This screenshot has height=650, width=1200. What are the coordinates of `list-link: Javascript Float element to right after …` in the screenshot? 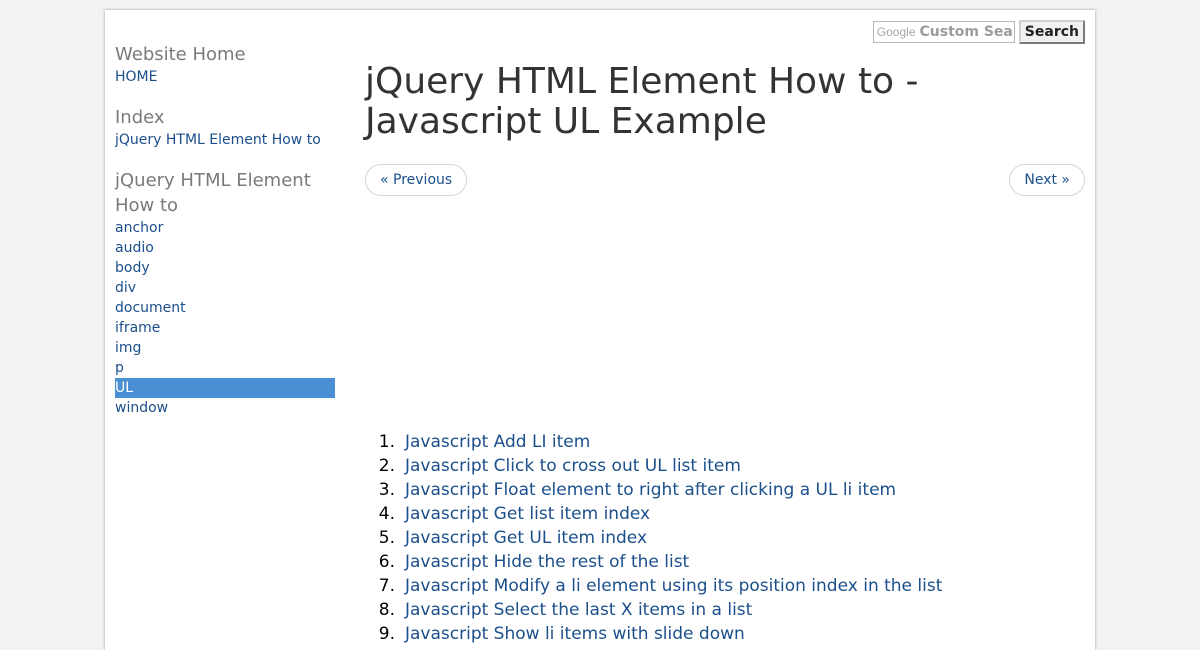 It's located at (650, 490).